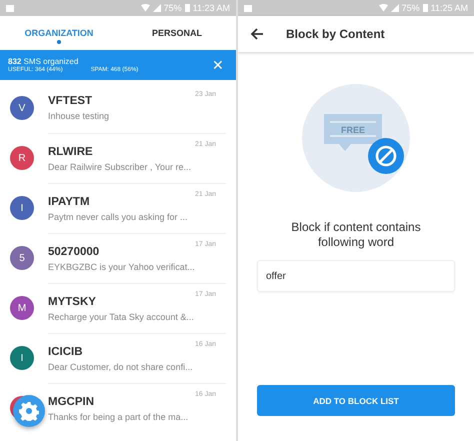 This screenshot has width=474, height=441. Describe the element at coordinates (356, 235) in the screenshot. I see `instruction-text: Block if content contains following word` at that location.